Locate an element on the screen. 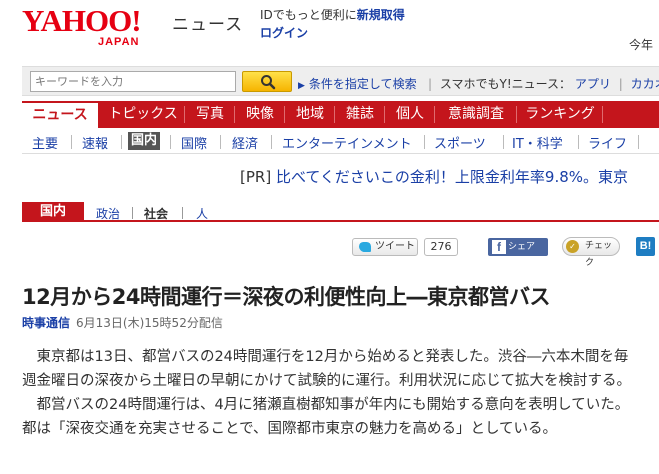 This screenshot has height=474, width=659. search-input is located at coordinates (133, 81).